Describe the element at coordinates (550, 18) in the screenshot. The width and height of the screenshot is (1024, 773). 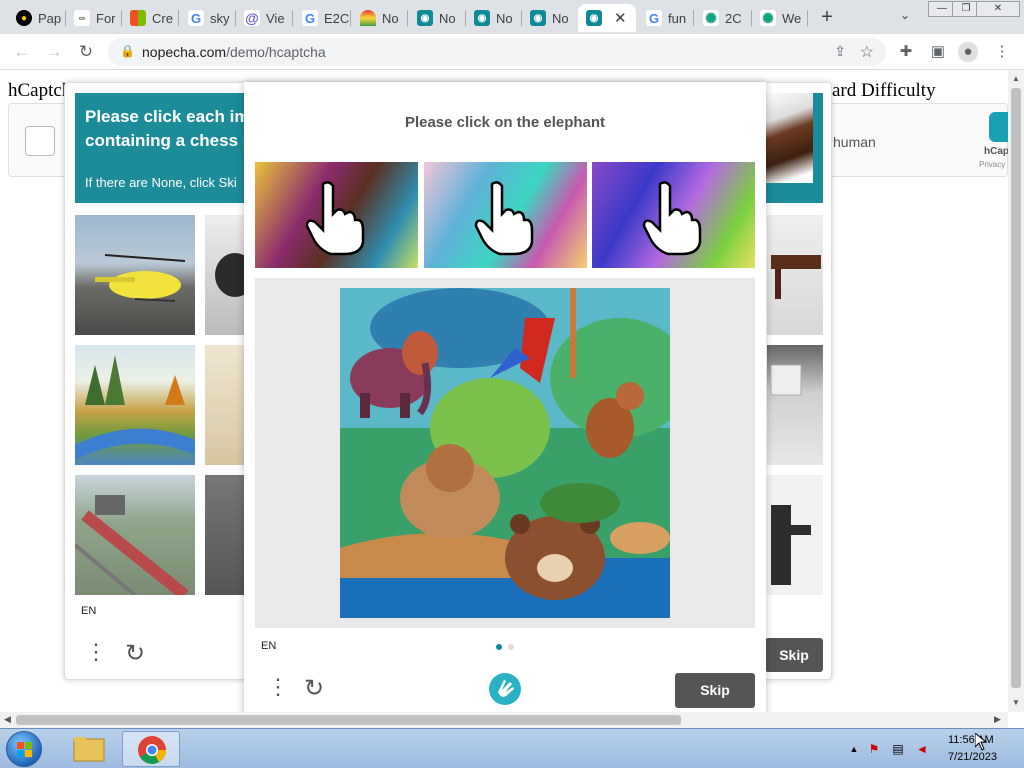
I see `tab-no-3: ◉ No` at that location.